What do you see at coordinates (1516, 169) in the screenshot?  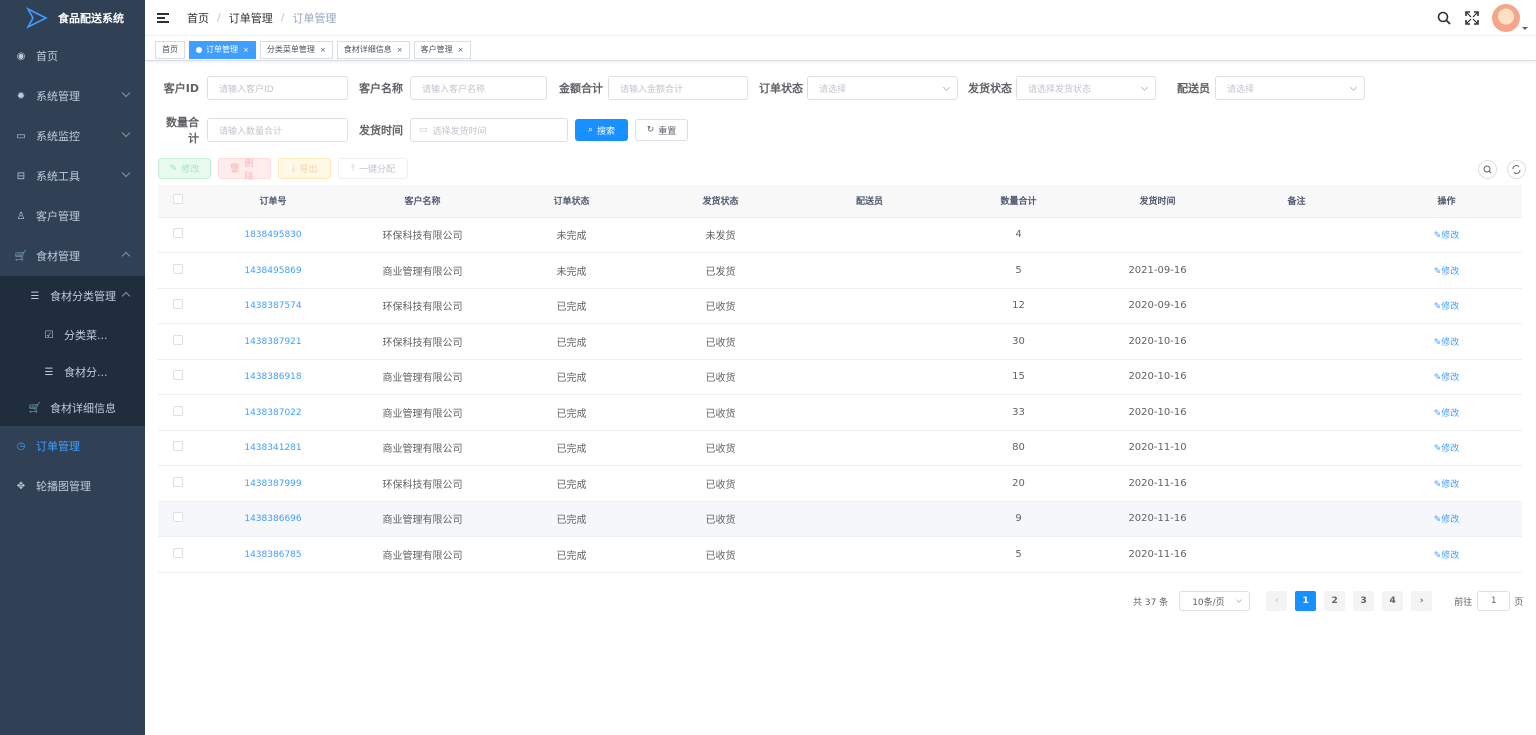 I see `refresh-button` at bounding box center [1516, 169].